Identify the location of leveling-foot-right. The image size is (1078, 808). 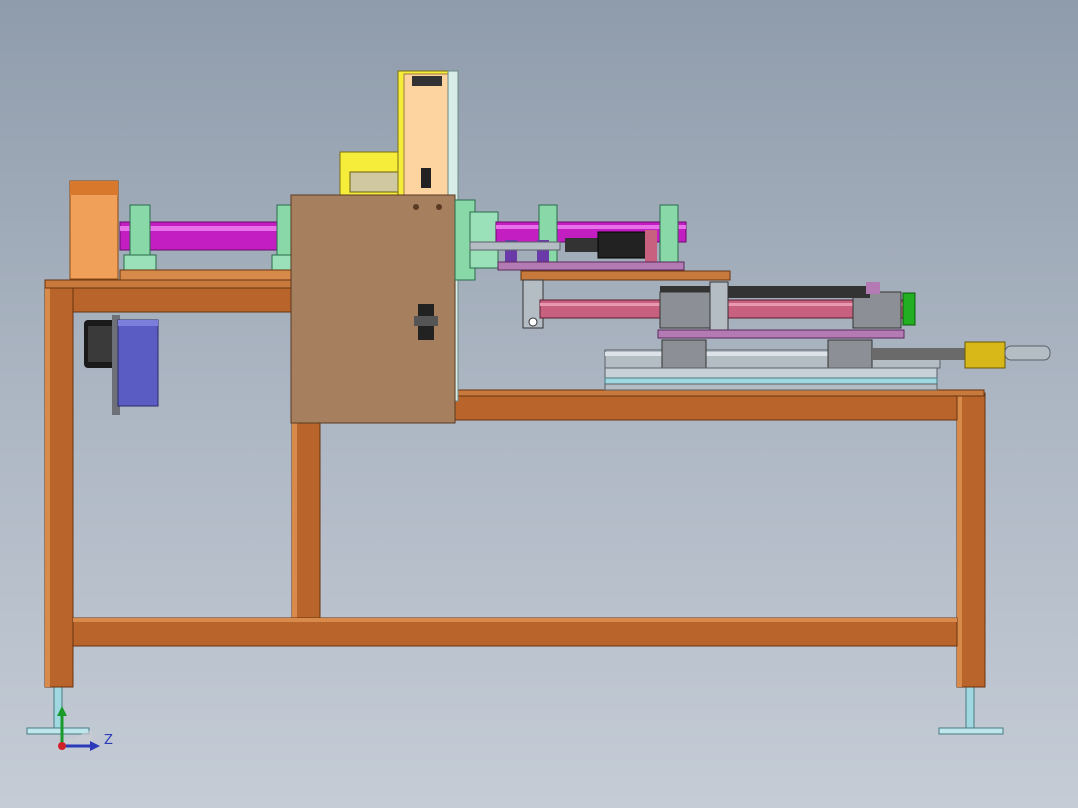
(971, 710).